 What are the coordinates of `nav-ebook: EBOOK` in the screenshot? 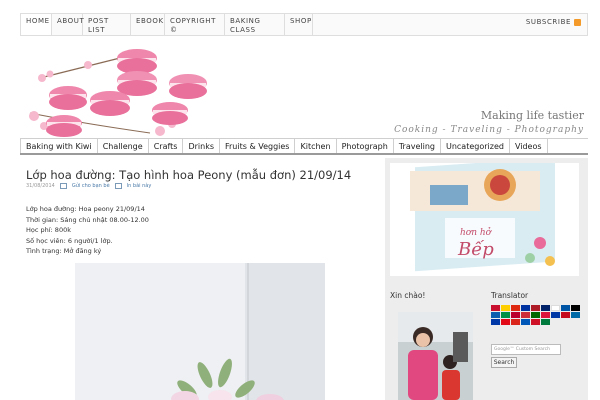 It's located at (148, 24).